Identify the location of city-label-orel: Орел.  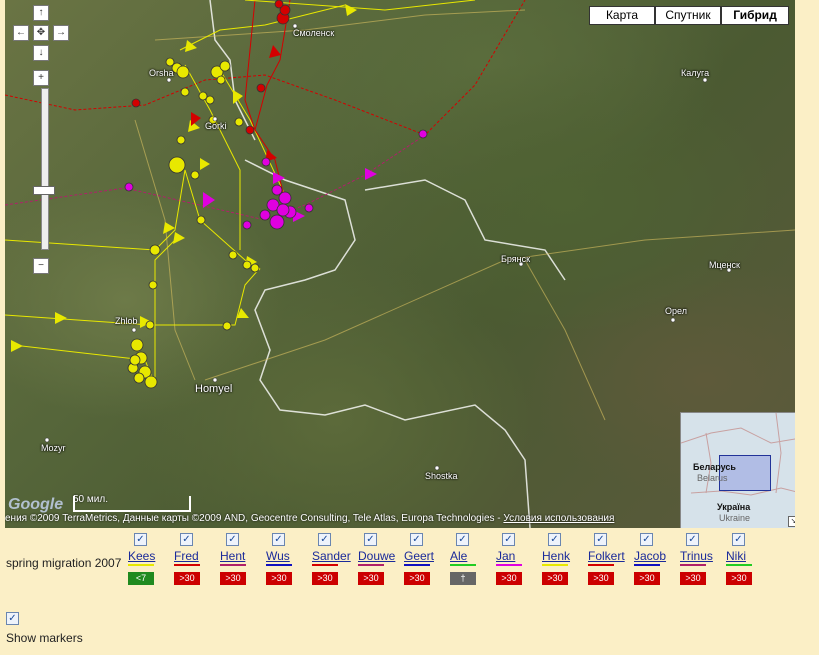
(676, 311).